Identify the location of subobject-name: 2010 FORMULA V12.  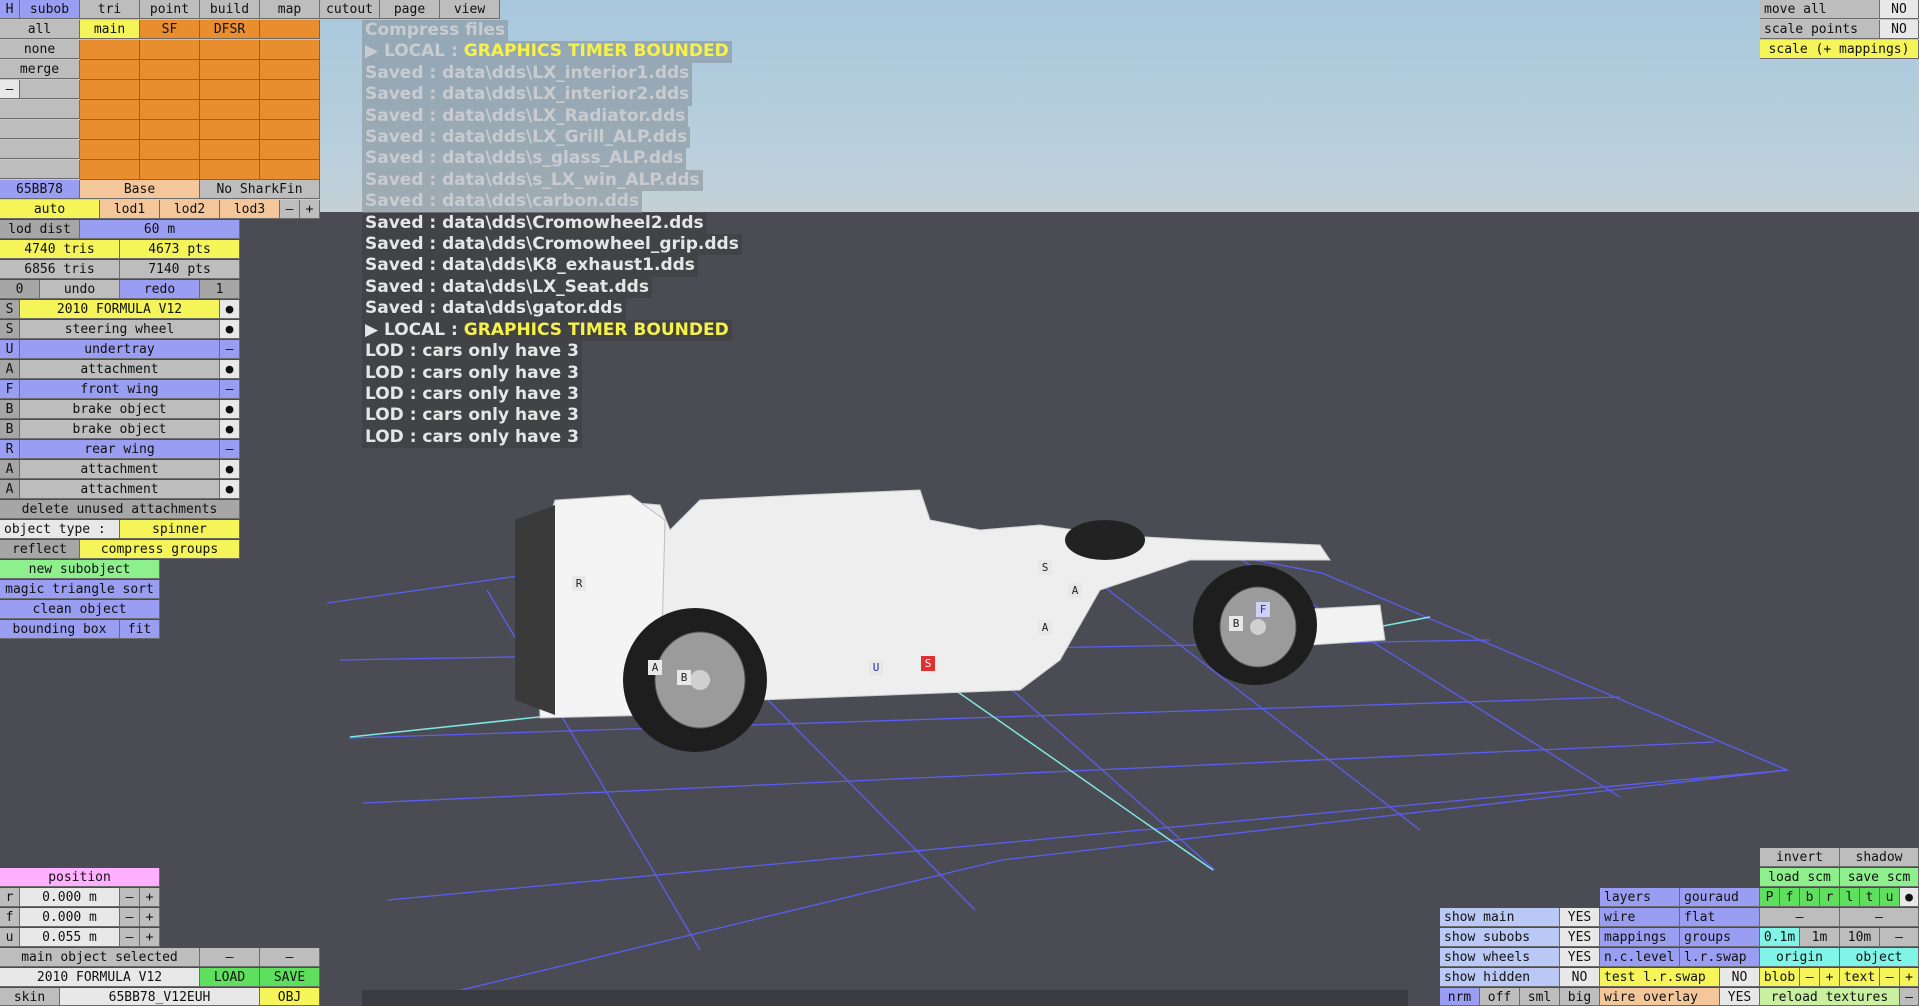
(120, 309).